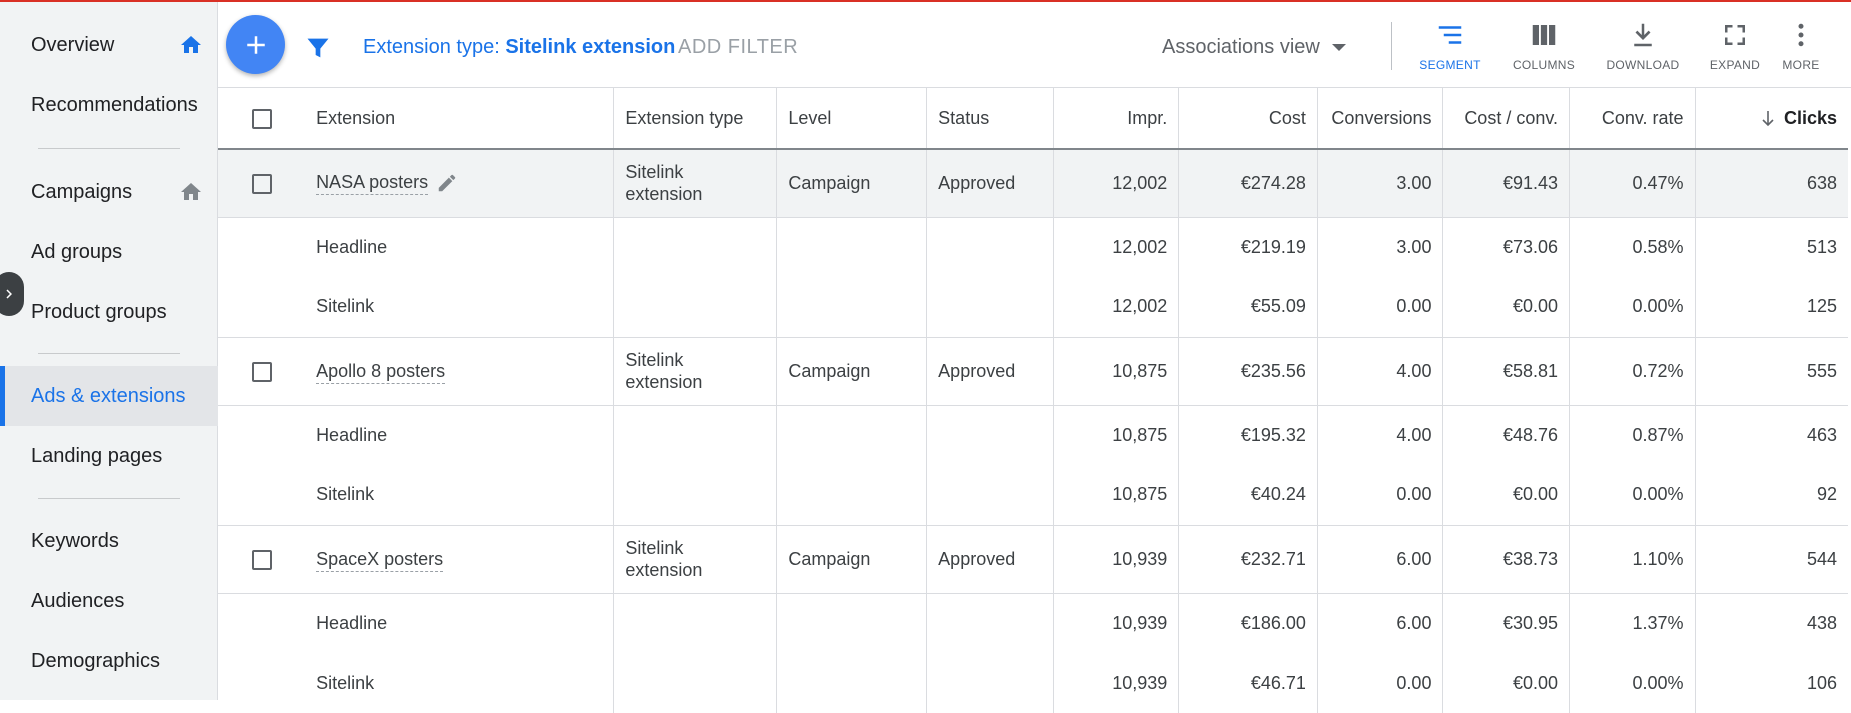 Image resolution: width=1851 pixels, height=713 pixels. Describe the element at coordinates (109, 498) in the screenshot. I see `sidebar-divider` at that location.